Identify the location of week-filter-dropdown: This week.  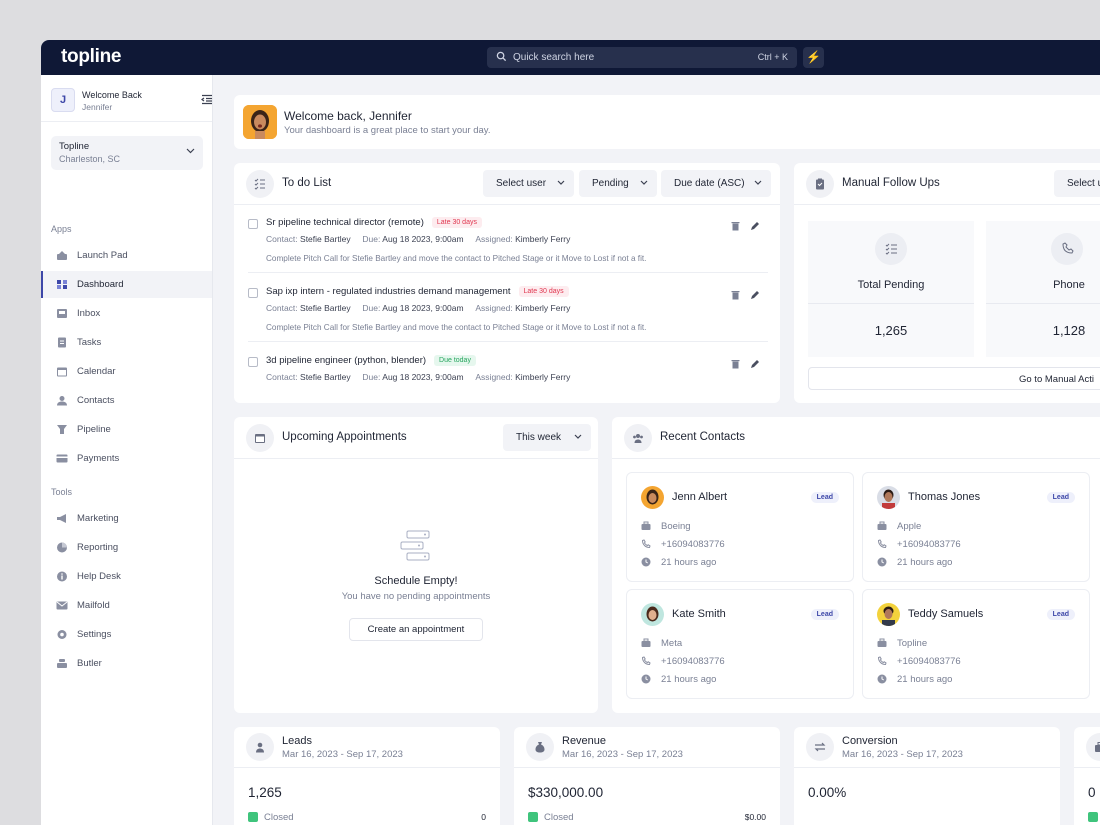
(547, 437).